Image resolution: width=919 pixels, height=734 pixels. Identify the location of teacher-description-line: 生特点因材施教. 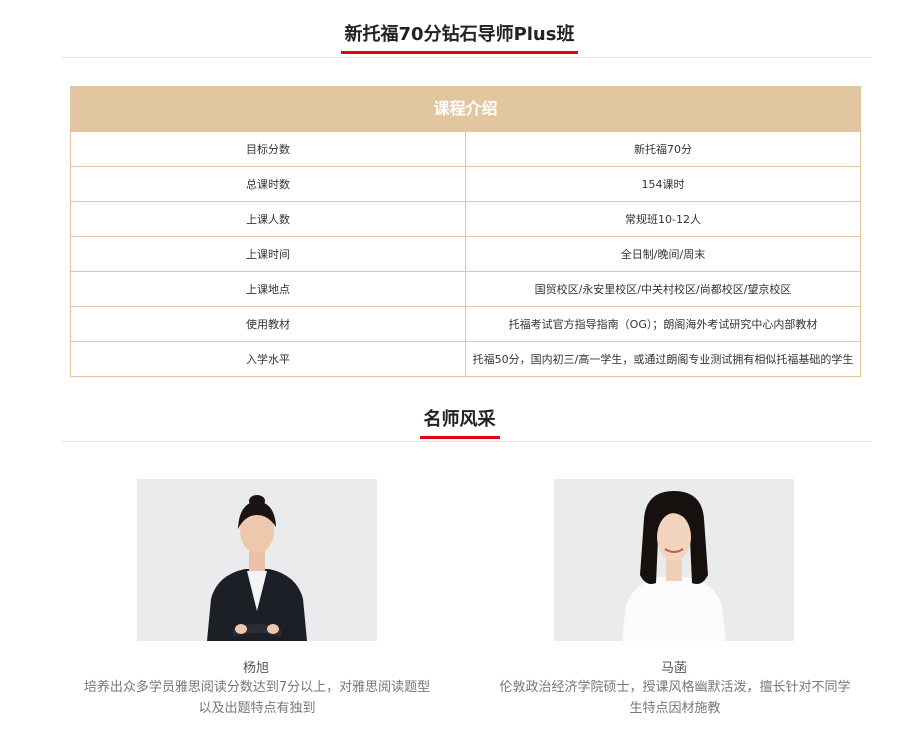
(675, 708).